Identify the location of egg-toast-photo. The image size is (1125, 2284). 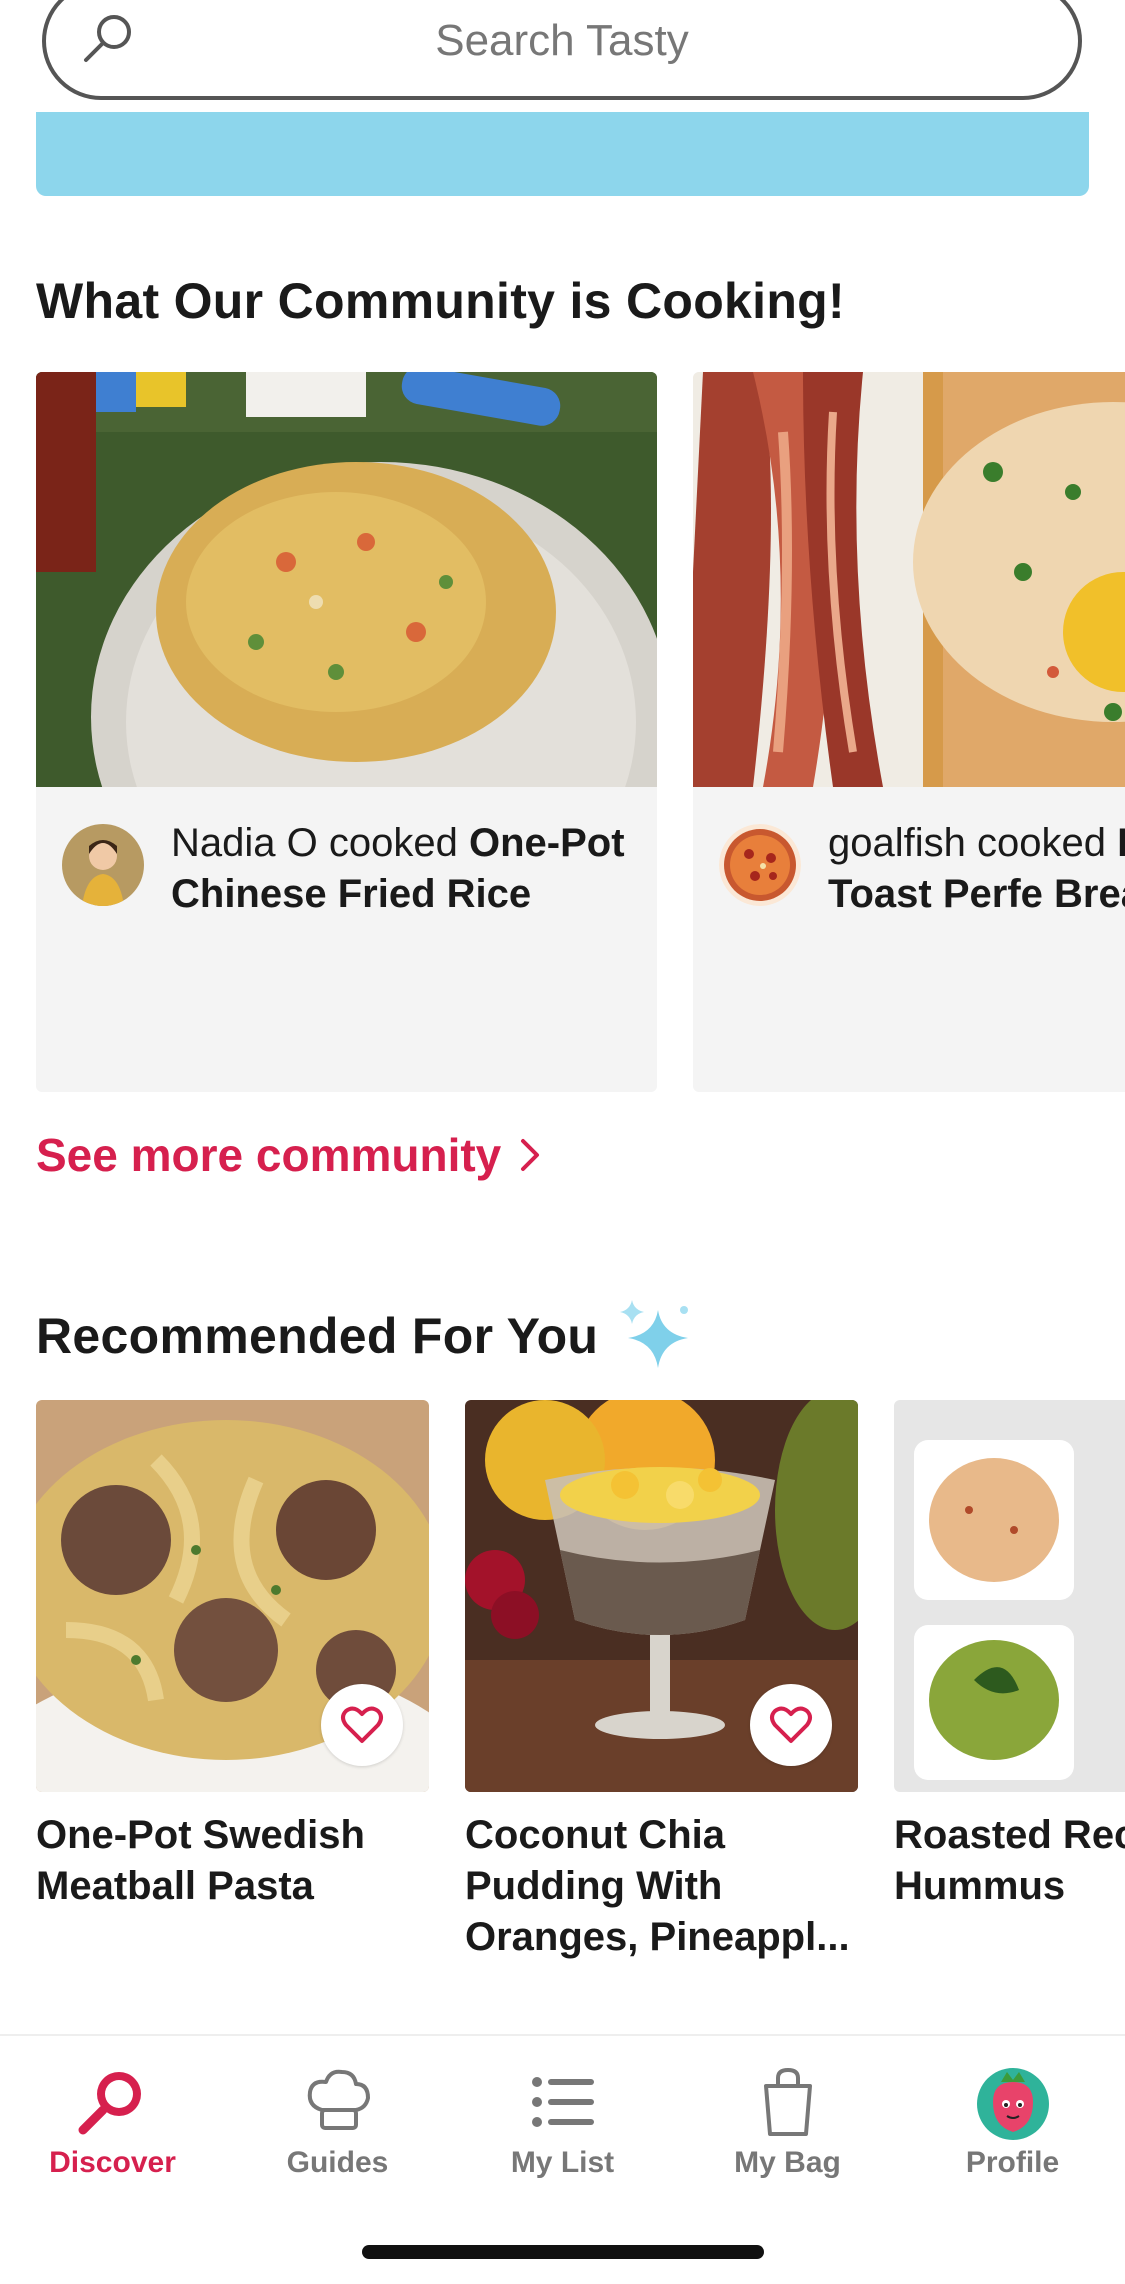
(909, 579).